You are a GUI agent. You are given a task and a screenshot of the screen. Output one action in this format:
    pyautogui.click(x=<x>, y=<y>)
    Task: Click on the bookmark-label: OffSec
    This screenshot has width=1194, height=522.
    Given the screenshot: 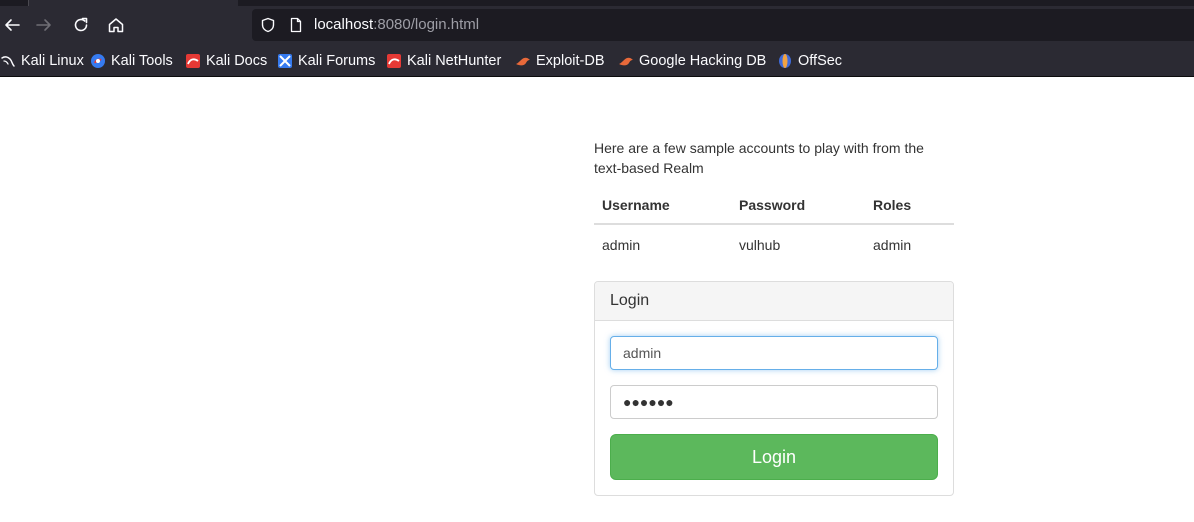 What is the action you would take?
    pyautogui.click(x=820, y=61)
    